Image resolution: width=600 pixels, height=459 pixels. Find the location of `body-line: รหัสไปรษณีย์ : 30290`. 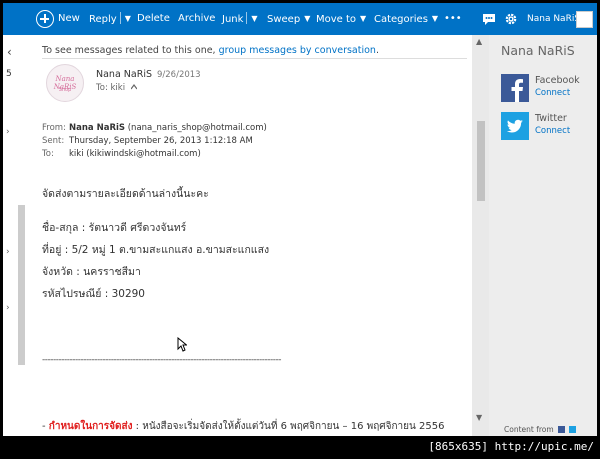

body-line: รหัสไปรษณีย์ : 30290 is located at coordinates (93, 294).